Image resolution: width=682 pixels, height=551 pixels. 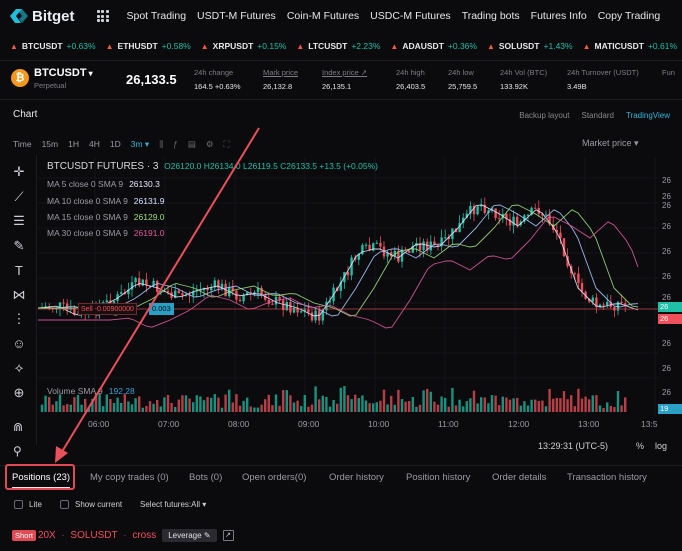 What do you see at coordinates (53, 46) in the screenshot?
I see `ticker-item: ▲ BTCUSDT +0.63%` at bounding box center [53, 46].